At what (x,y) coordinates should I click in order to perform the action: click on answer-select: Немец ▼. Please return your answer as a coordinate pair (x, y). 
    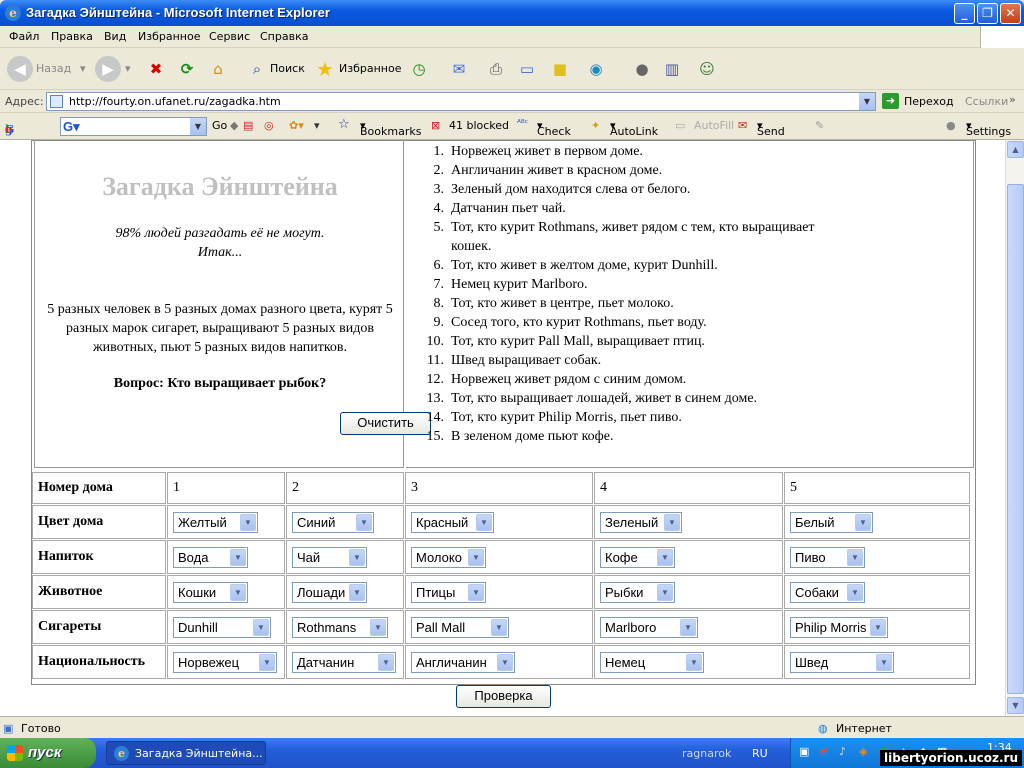
    Looking at the image, I should click on (652, 662).